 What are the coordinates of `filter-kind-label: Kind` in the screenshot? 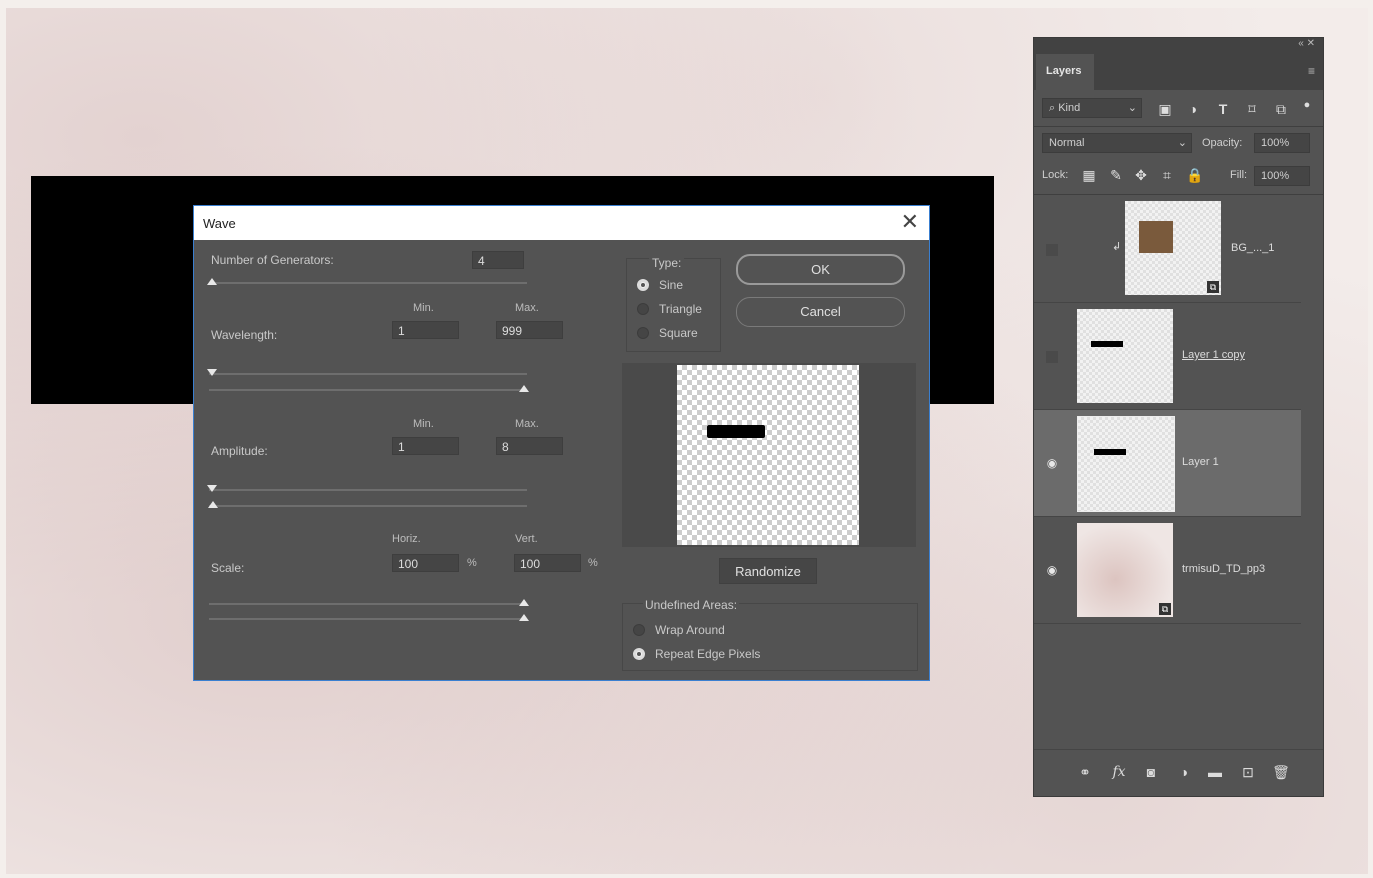 It's located at (1069, 108).